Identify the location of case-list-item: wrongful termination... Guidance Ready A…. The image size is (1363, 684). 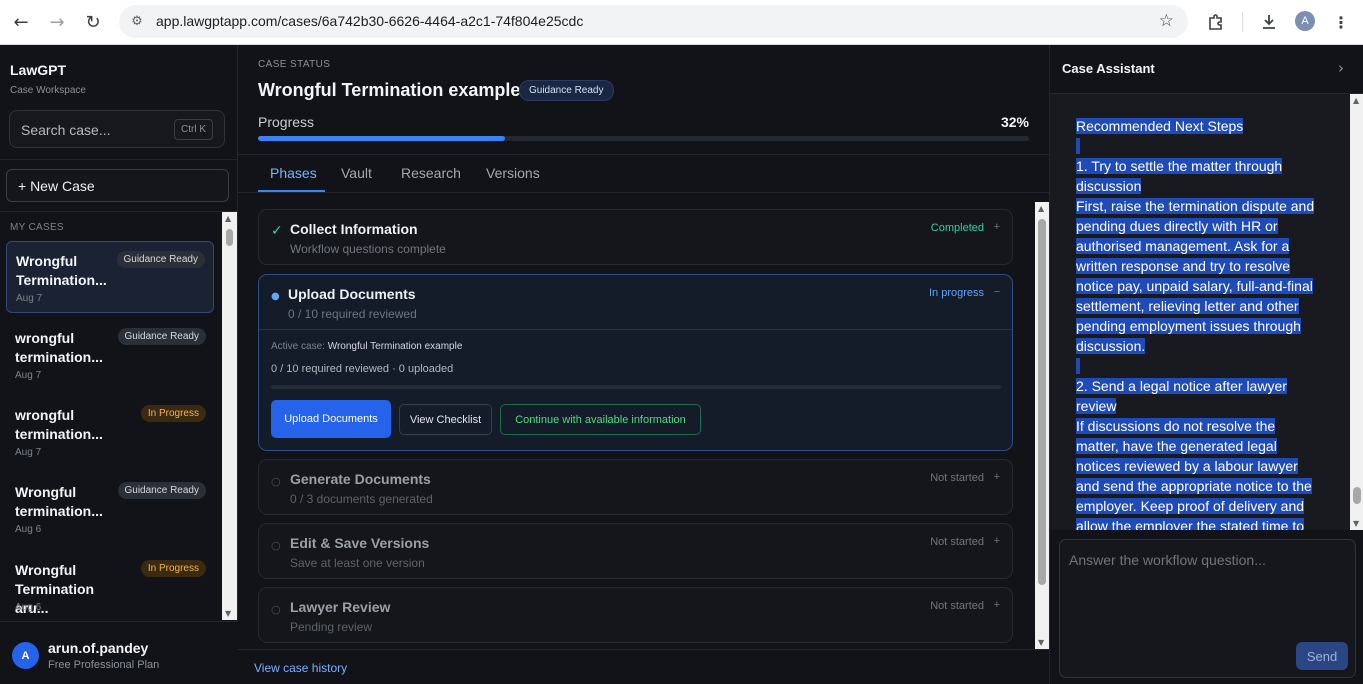
(110, 355).